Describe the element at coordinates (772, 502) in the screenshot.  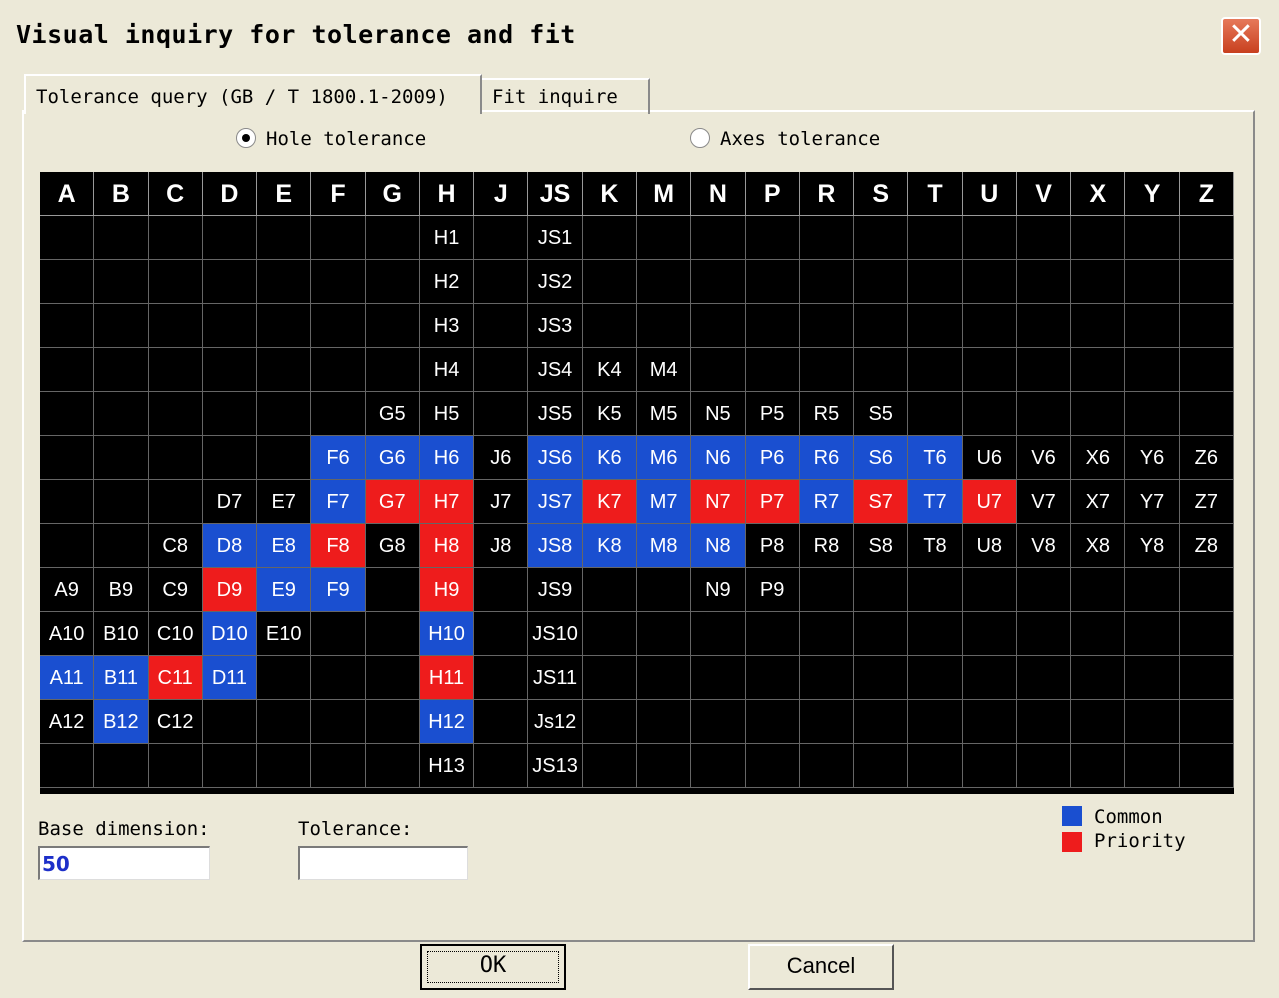
I see `tolerance-cell-p7: P7` at that location.